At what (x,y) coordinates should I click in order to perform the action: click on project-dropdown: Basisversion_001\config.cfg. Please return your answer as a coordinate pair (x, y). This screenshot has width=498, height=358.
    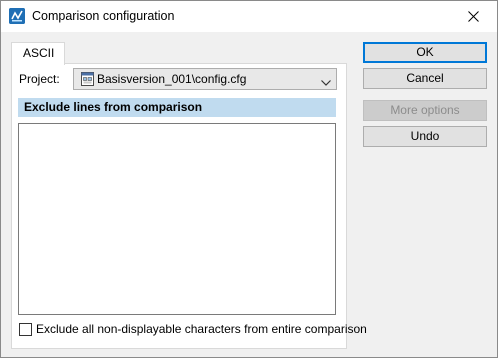
    Looking at the image, I should click on (205, 79).